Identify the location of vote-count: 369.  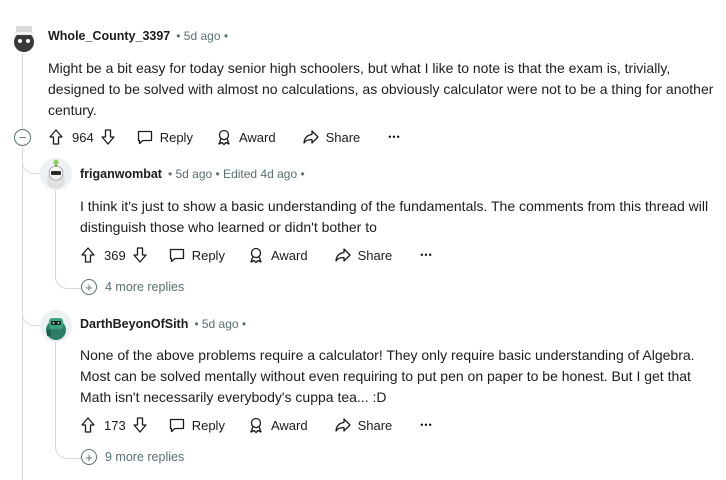
(115, 255).